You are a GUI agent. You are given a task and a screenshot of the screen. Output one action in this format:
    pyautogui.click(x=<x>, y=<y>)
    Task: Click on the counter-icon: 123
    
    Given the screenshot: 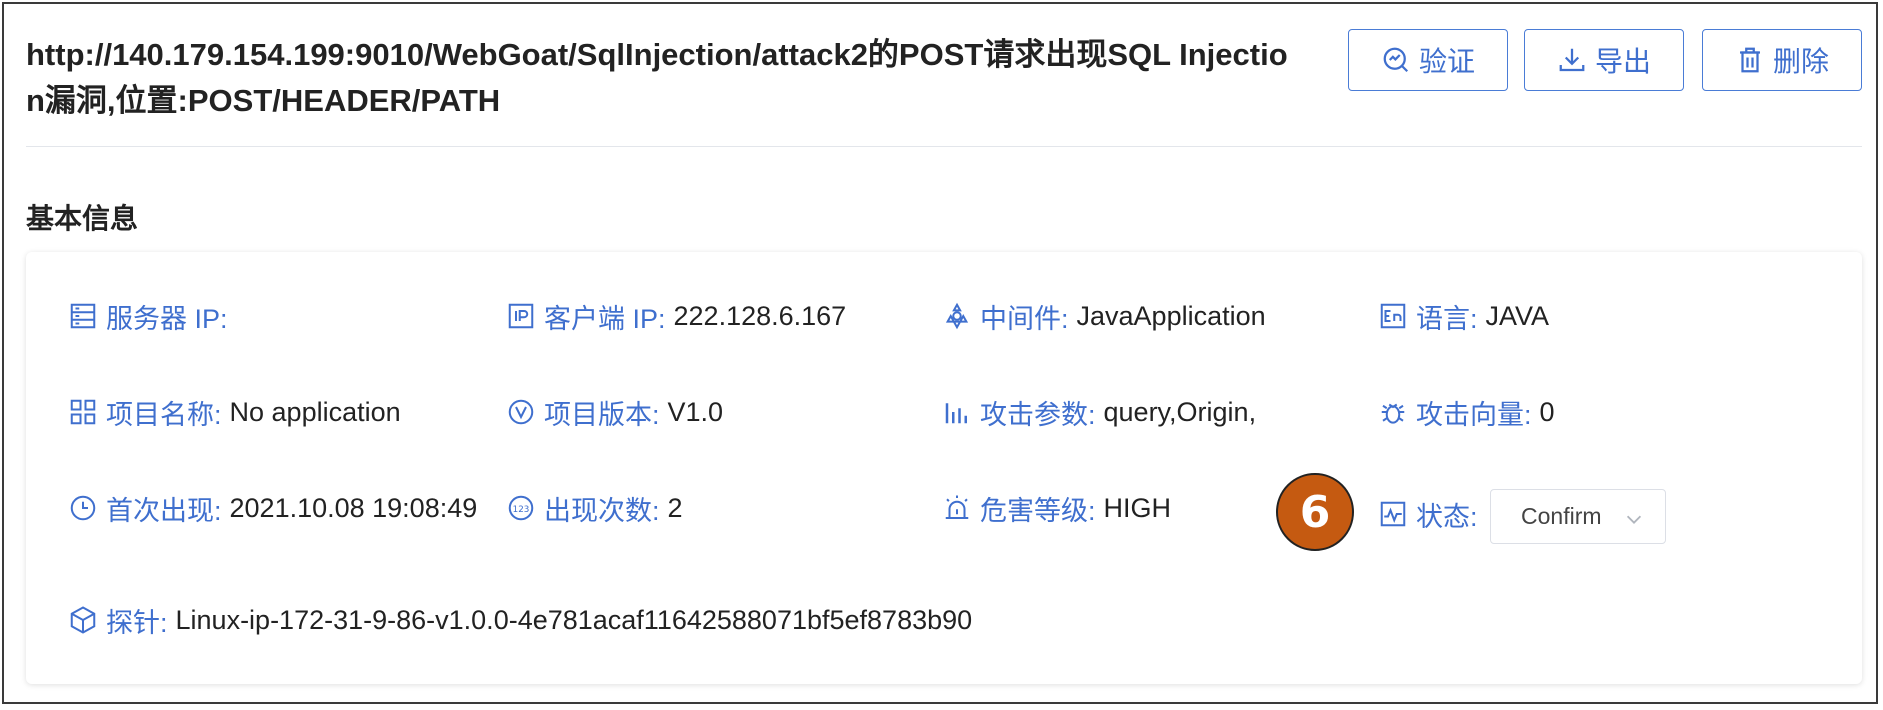 What is the action you would take?
    pyautogui.click(x=521, y=508)
    